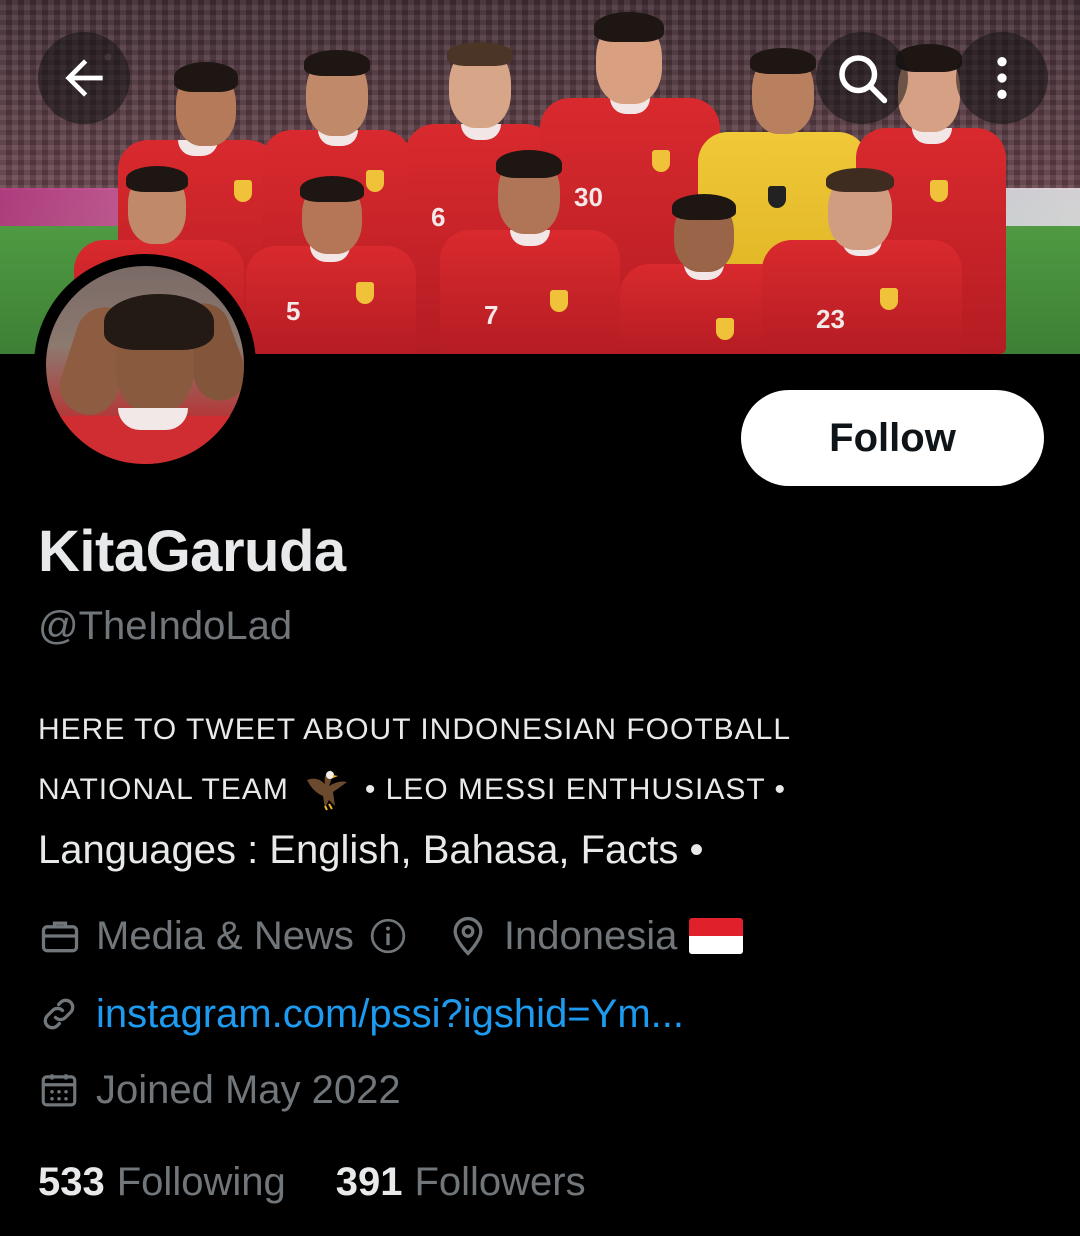 The image size is (1080, 1236). I want to click on professional-category: Media & News, so click(225, 935).